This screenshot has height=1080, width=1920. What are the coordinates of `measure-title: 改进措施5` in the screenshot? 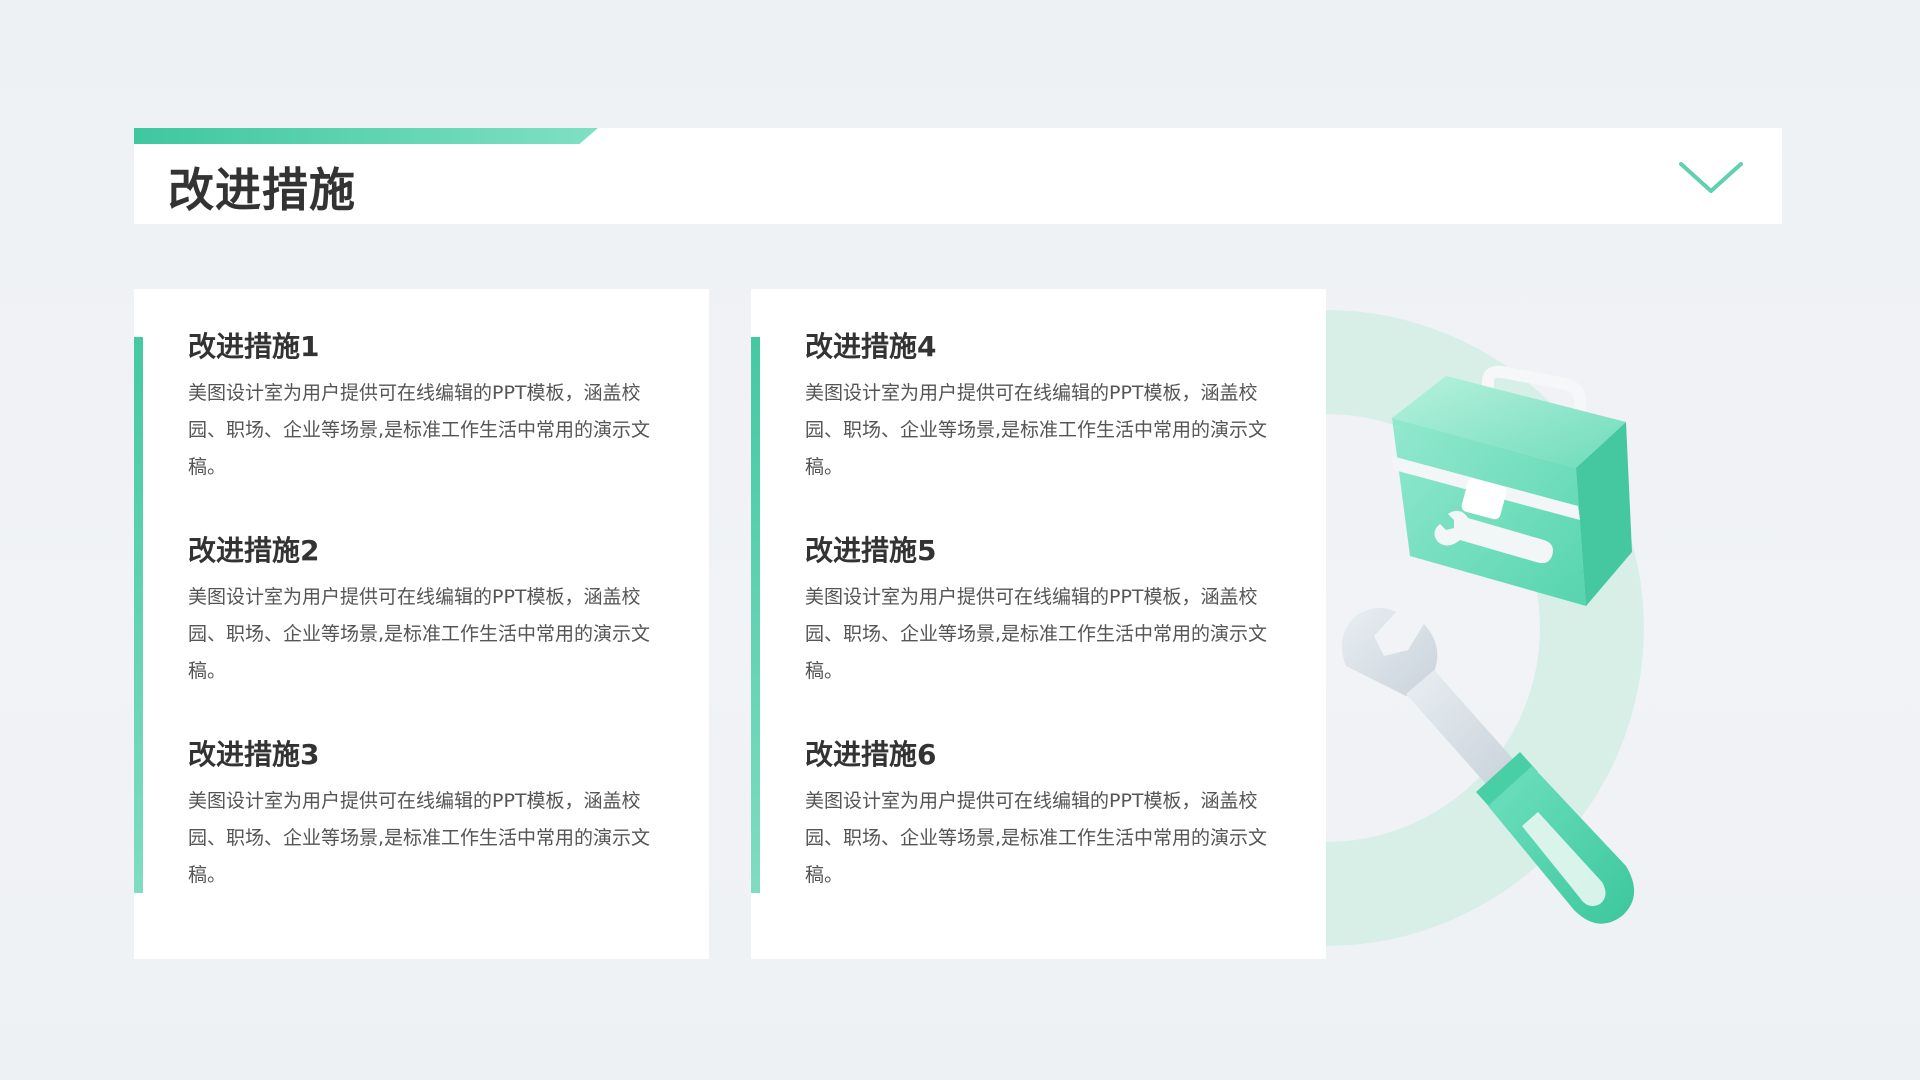 It's located at (871, 550).